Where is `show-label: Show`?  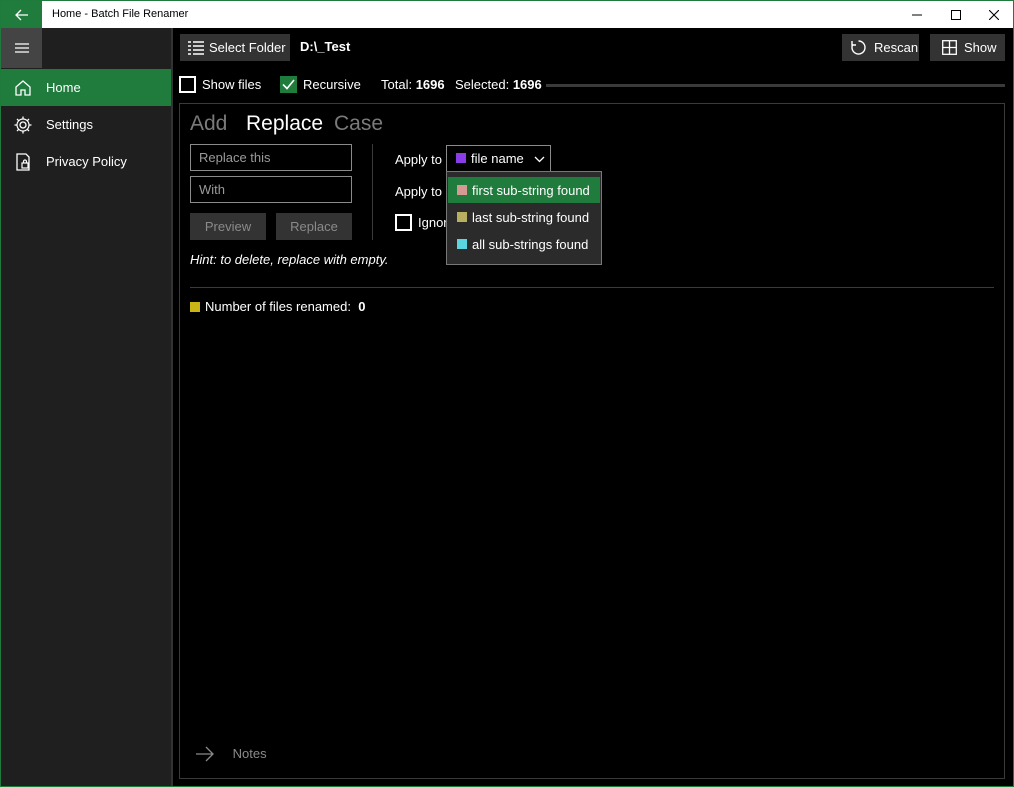
show-label: Show is located at coordinates (980, 47).